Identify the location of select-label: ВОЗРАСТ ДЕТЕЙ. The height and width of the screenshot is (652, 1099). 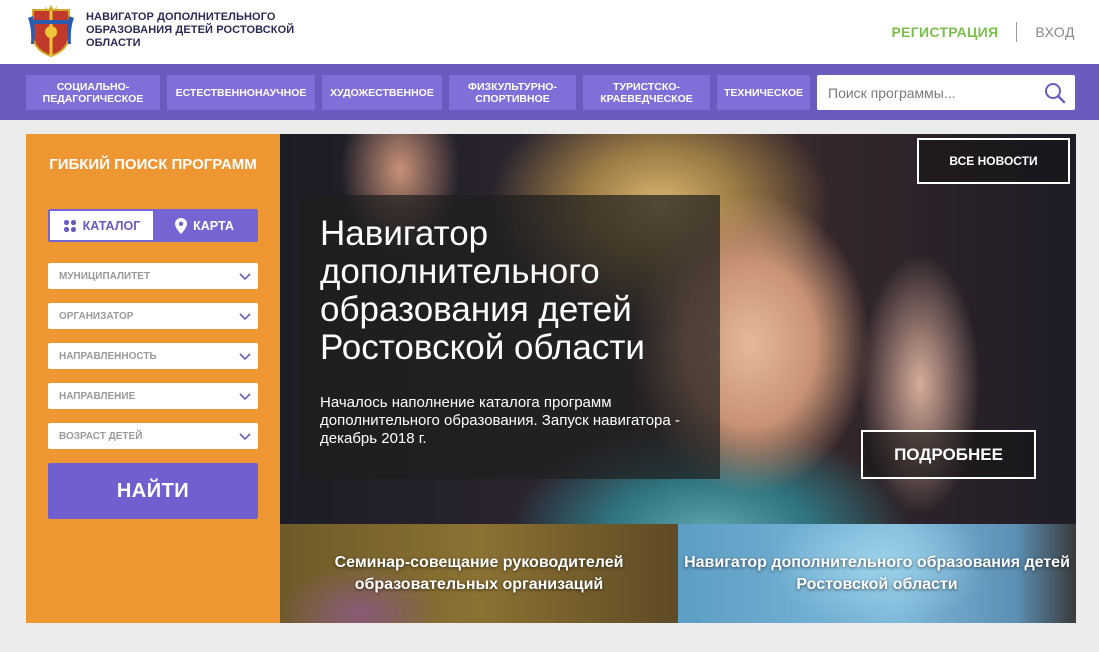
(101, 436).